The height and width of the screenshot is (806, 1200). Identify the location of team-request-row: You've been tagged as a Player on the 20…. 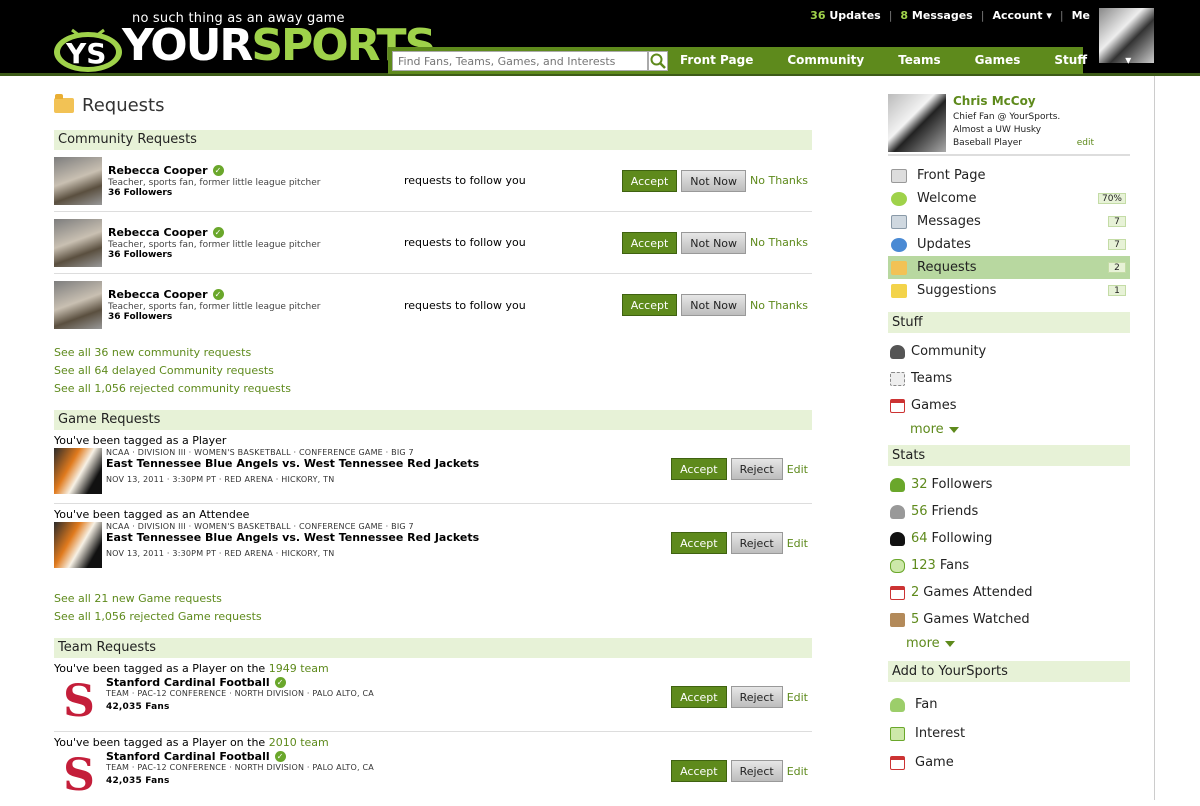
(433, 769).